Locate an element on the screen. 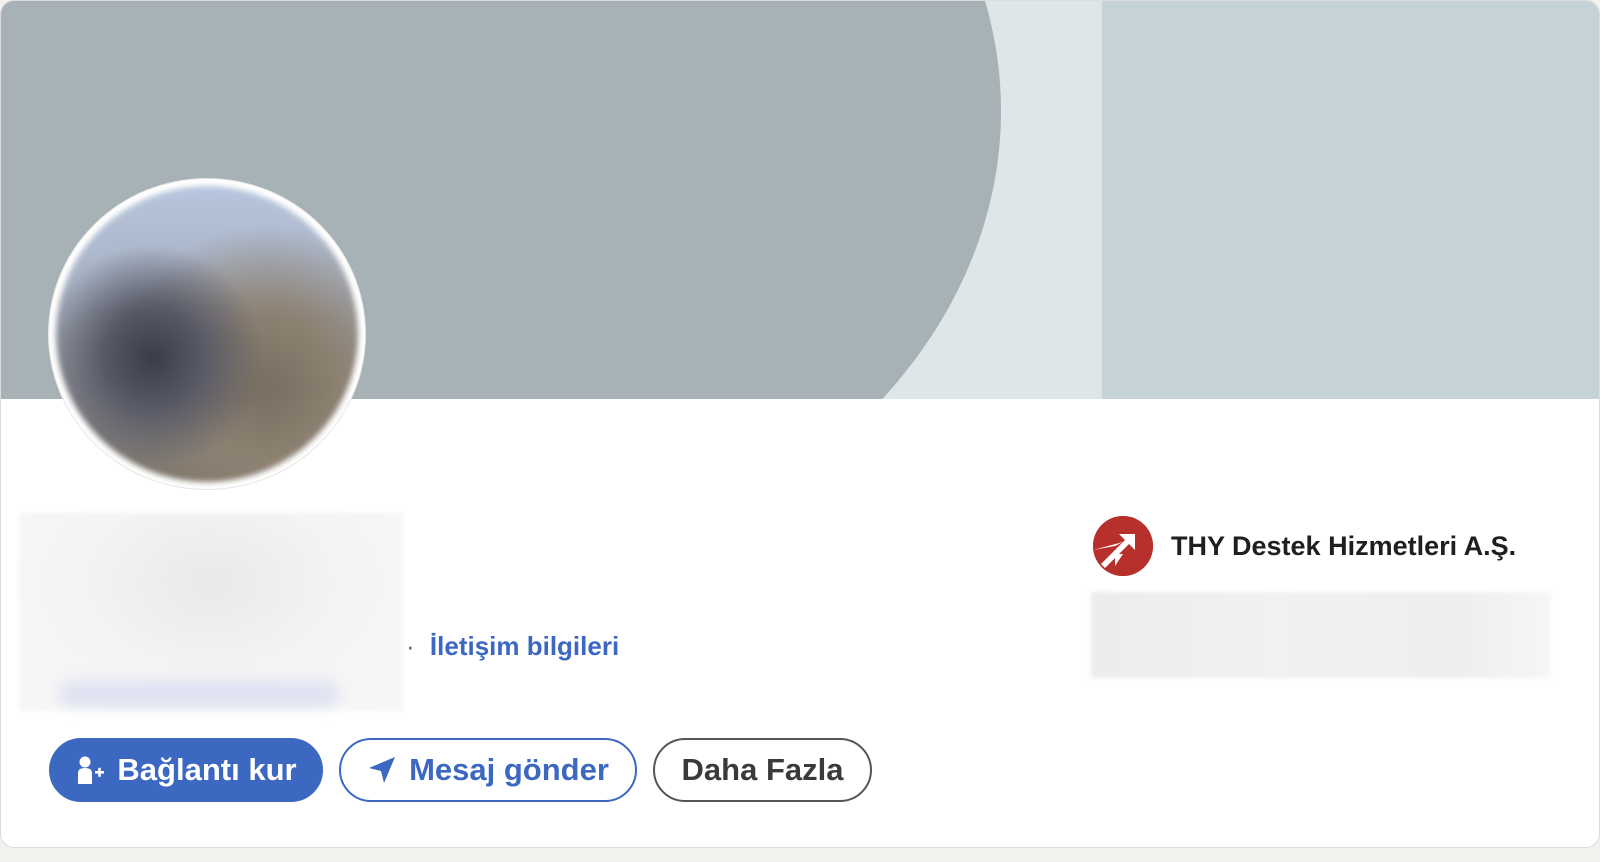 The height and width of the screenshot is (862, 1600). more-label: Daha Fazla is located at coordinates (762, 769).